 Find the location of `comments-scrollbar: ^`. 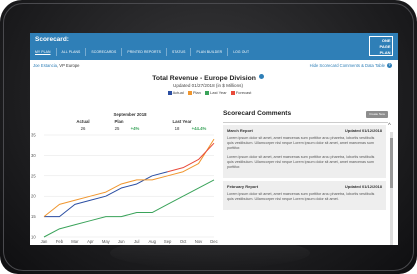

comments-scrollbar: ^ is located at coordinates (391, 184).